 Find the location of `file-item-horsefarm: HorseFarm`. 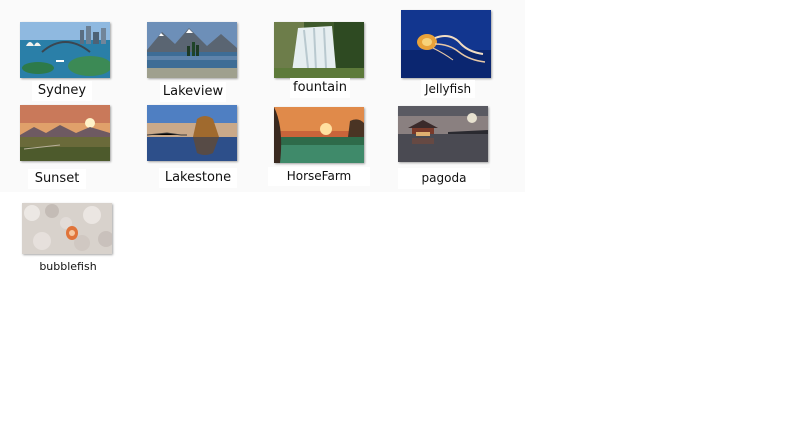

file-item-horsefarm: HorseFarm is located at coordinates (319, 147).